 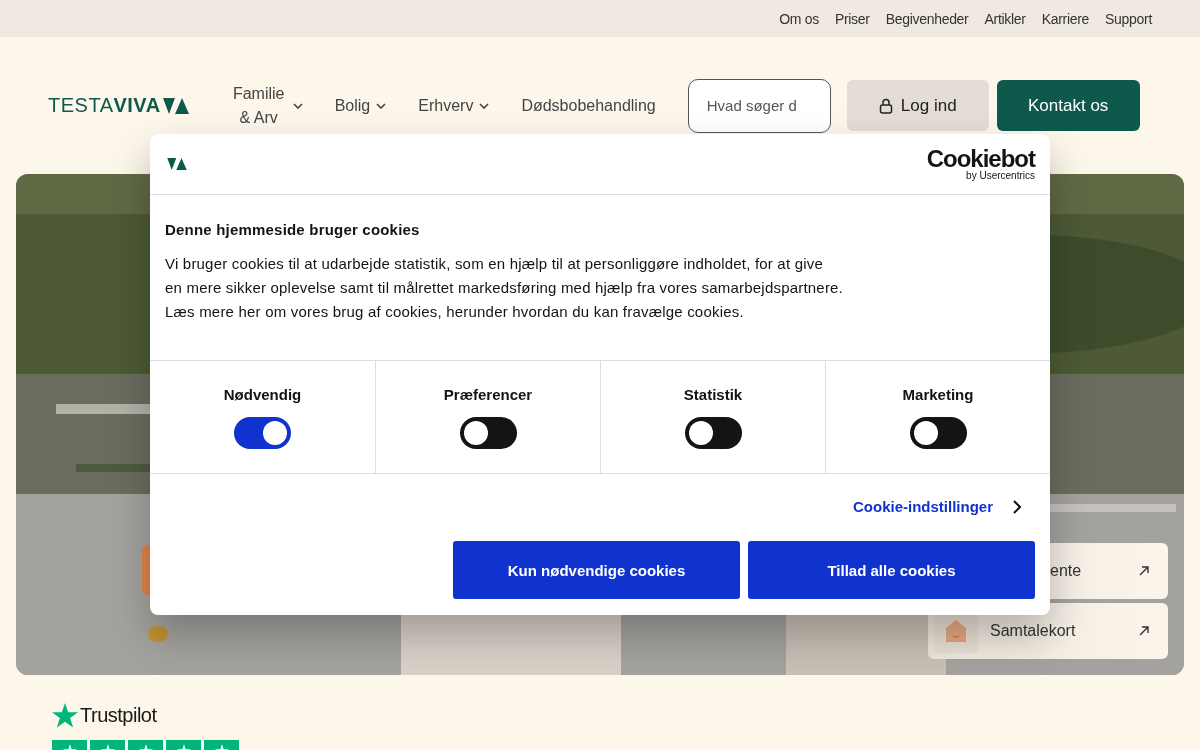 What do you see at coordinates (504, 288) in the screenshot?
I see `dialog-text: Vi bruger cookies til at udarbejde statistik, som en hjælp til at personliggøre indholdet, for at give en mere sikker oplevelse samt til målrettet markedsføring med hjælp fra vores samarbejdspartnere. Læs mere her om vores brug af cookies, herunder hvordan du kan fravælge cookies.` at bounding box center [504, 288].